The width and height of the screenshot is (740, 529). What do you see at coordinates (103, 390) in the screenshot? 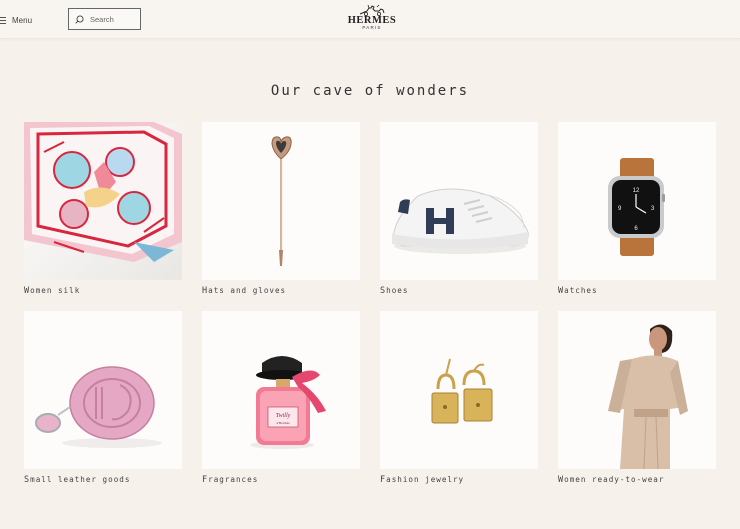
I see `leather-pouch-image` at bounding box center [103, 390].